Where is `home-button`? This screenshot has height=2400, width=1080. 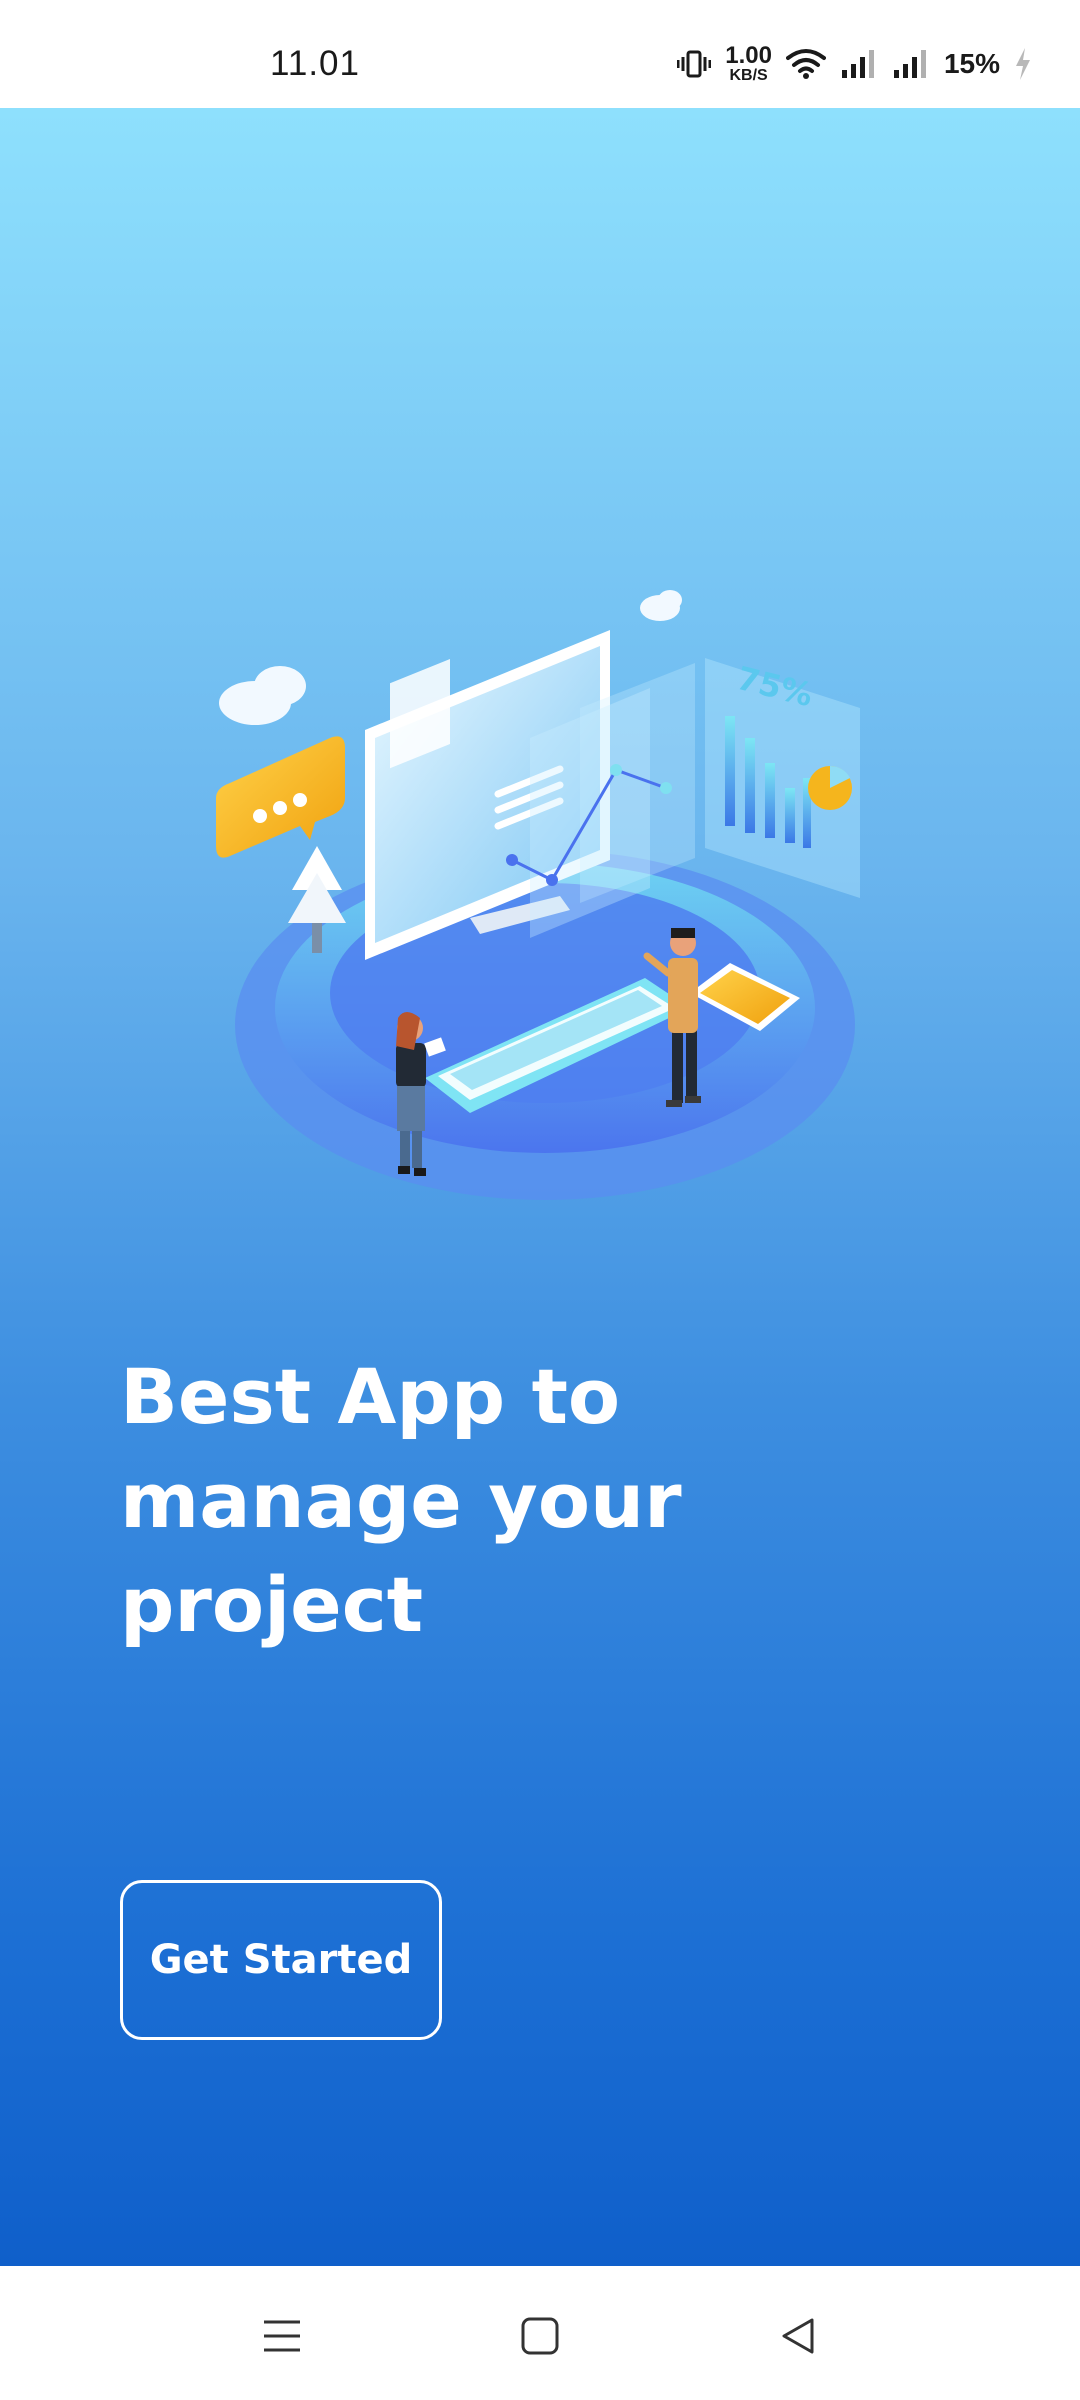
home-button is located at coordinates (540, 2336).